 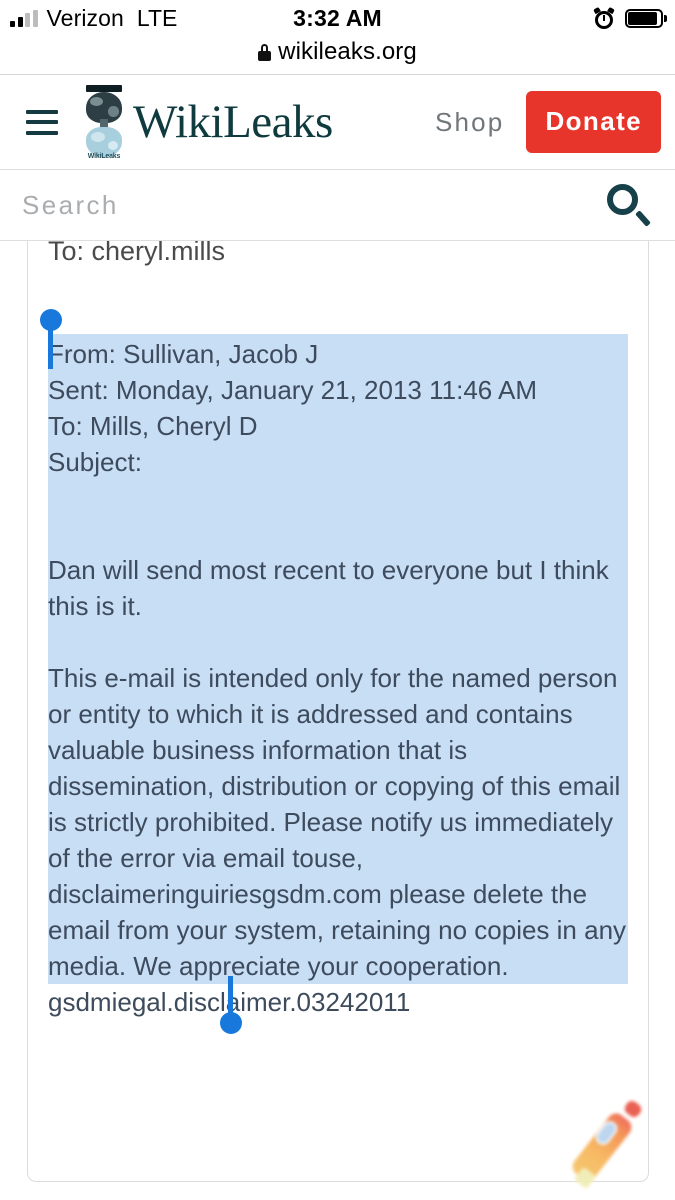 I want to click on site-brand-name: WikiLeaks, so click(x=233, y=122).